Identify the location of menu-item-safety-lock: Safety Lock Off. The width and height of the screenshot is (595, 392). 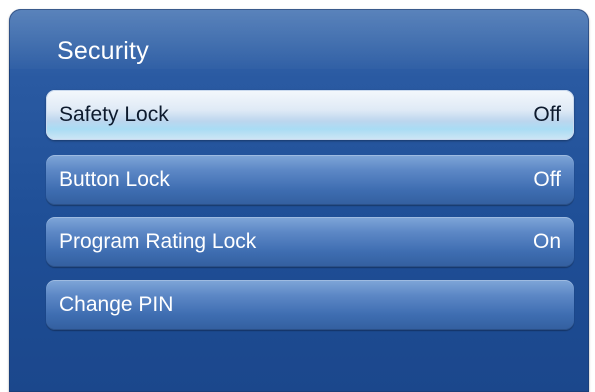
(310, 115).